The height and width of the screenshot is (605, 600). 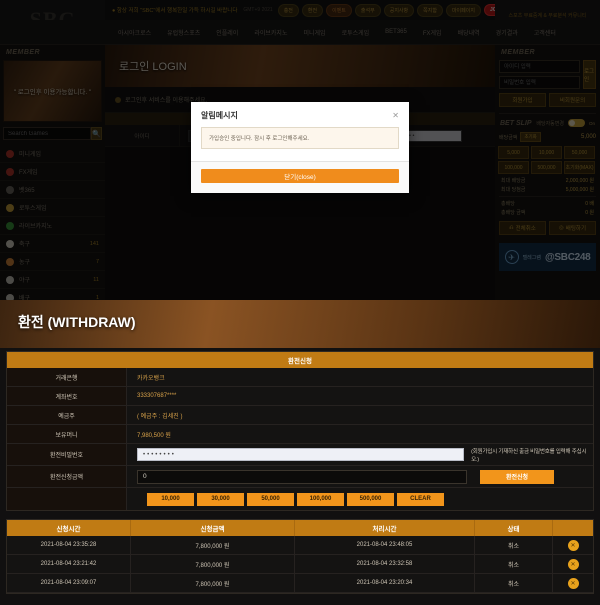 What do you see at coordinates (67, 476) in the screenshot?
I see `withdraw-amount-label: 환전신청금액` at bounding box center [67, 476].